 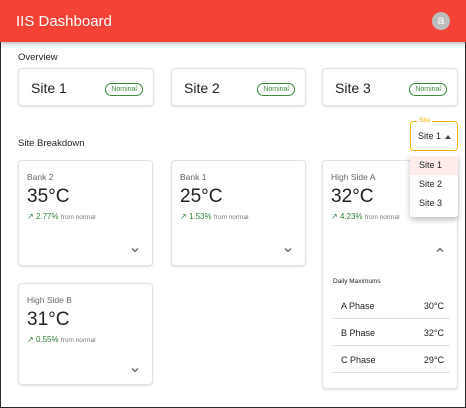 I want to click on site-select-value: Site 1, so click(x=430, y=136).